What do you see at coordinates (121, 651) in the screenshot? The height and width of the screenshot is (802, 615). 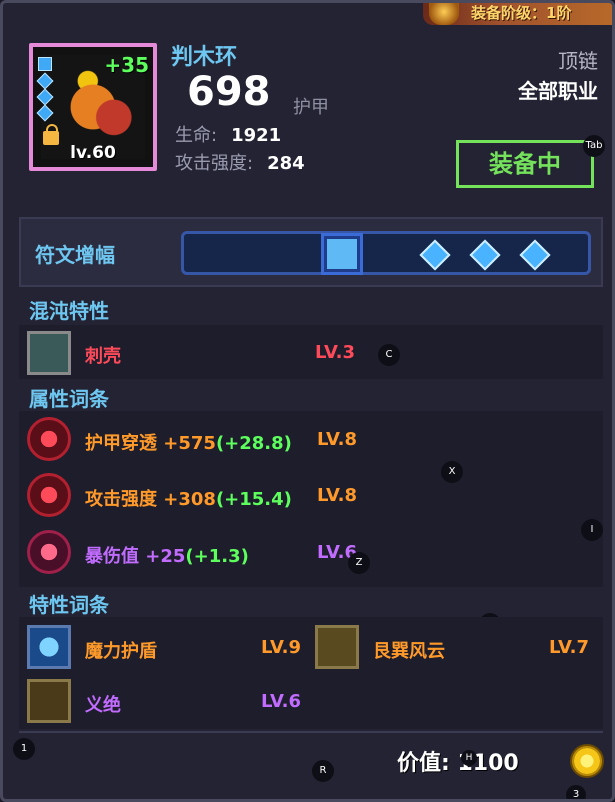 I see `trait-name: 魔力护盾` at bounding box center [121, 651].